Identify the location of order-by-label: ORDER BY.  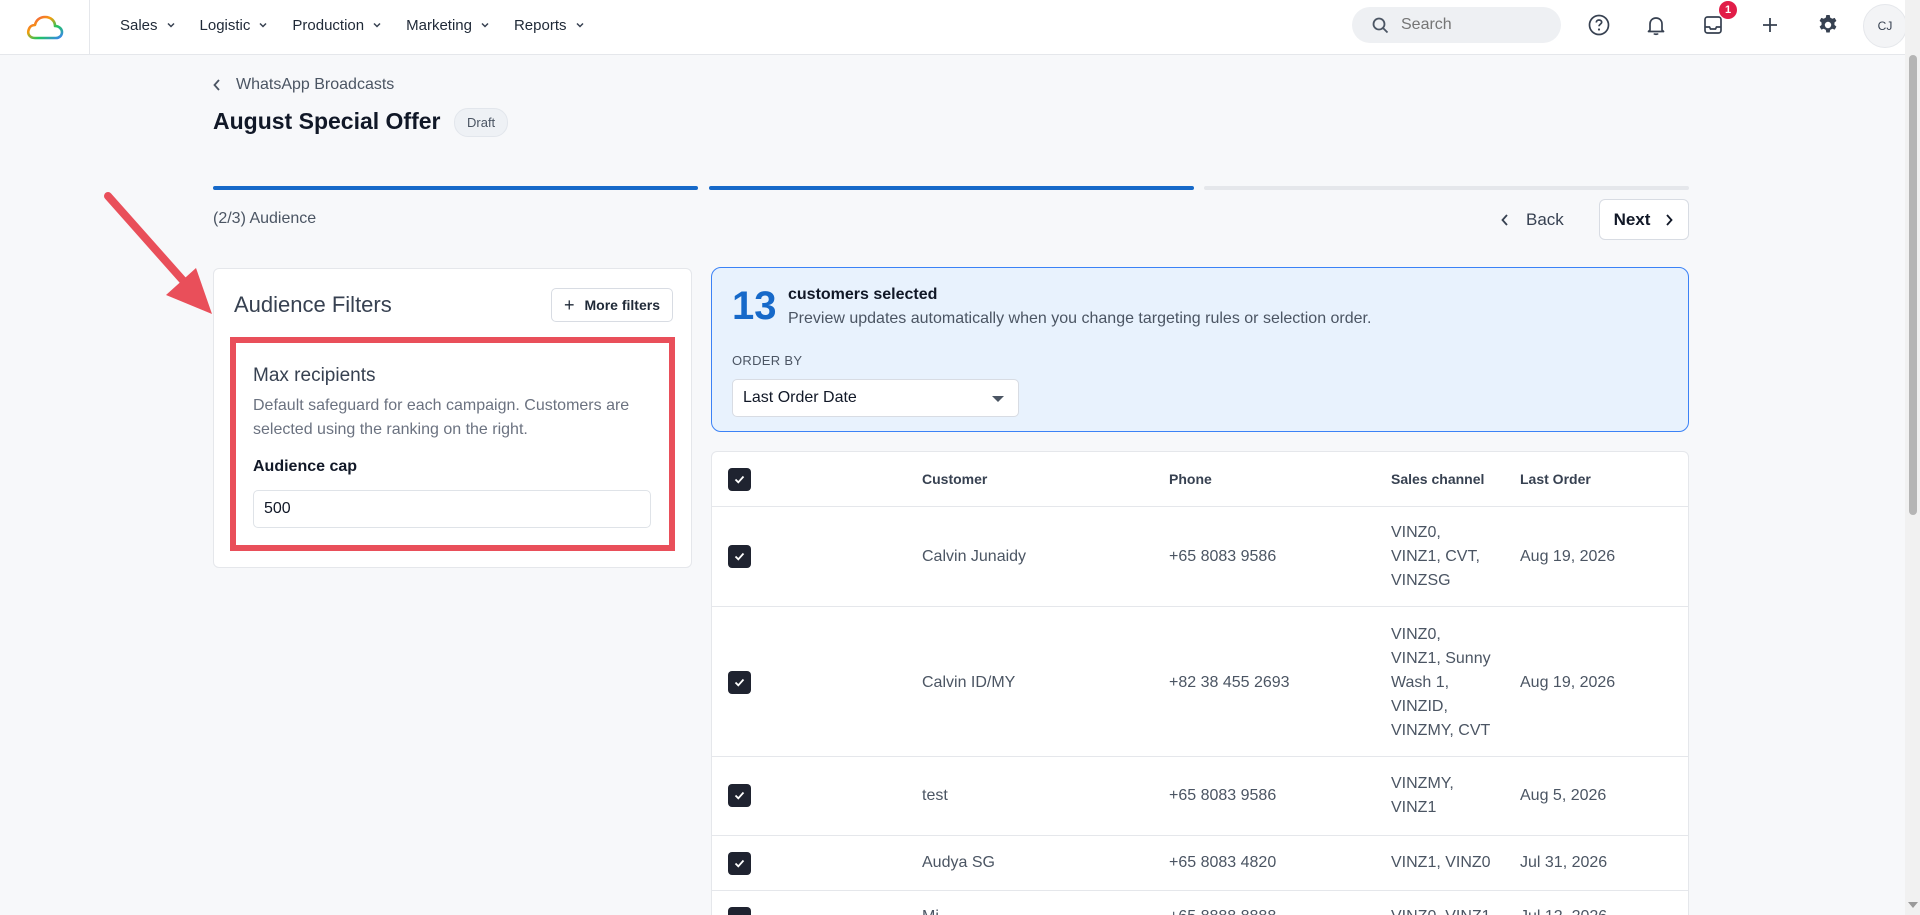
(767, 360).